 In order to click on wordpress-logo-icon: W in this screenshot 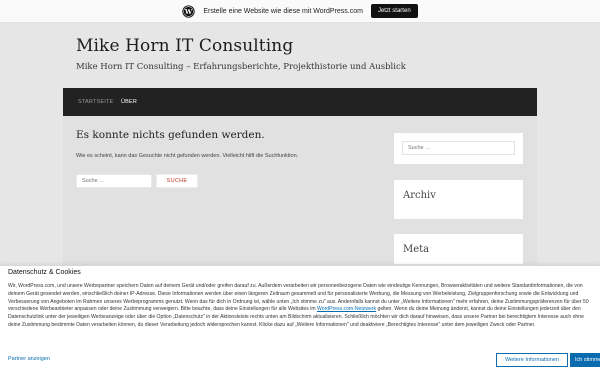, I will do `click(189, 11)`.